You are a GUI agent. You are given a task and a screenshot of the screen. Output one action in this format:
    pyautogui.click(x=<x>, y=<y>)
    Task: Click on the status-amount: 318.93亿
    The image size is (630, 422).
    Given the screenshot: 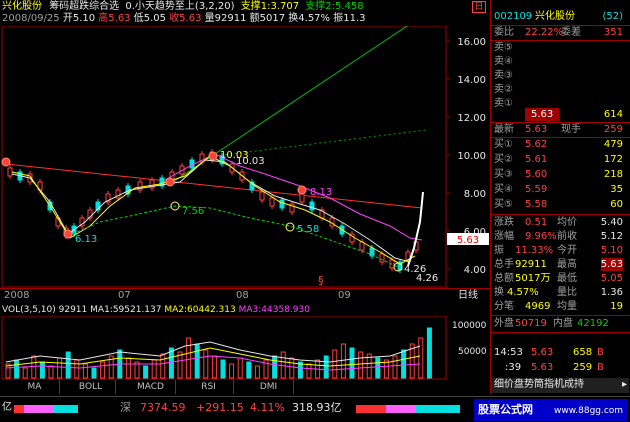 What is the action you would take?
    pyautogui.click(x=317, y=407)
    